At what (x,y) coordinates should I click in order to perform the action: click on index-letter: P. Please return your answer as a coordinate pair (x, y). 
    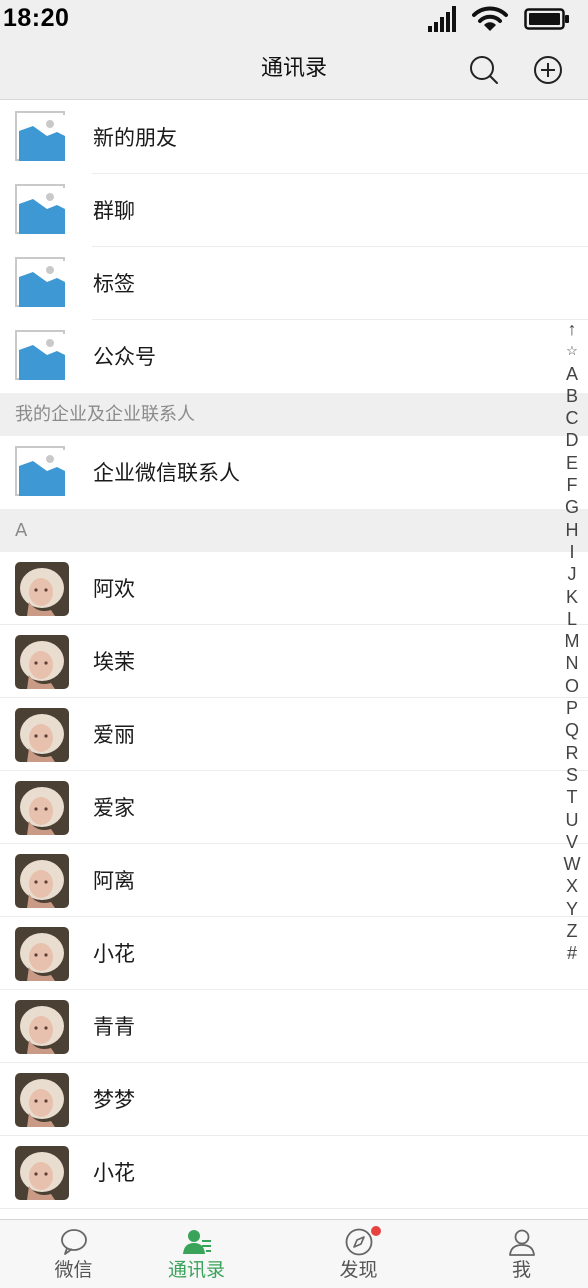
    Looking at the image, I should click on (572, 708).